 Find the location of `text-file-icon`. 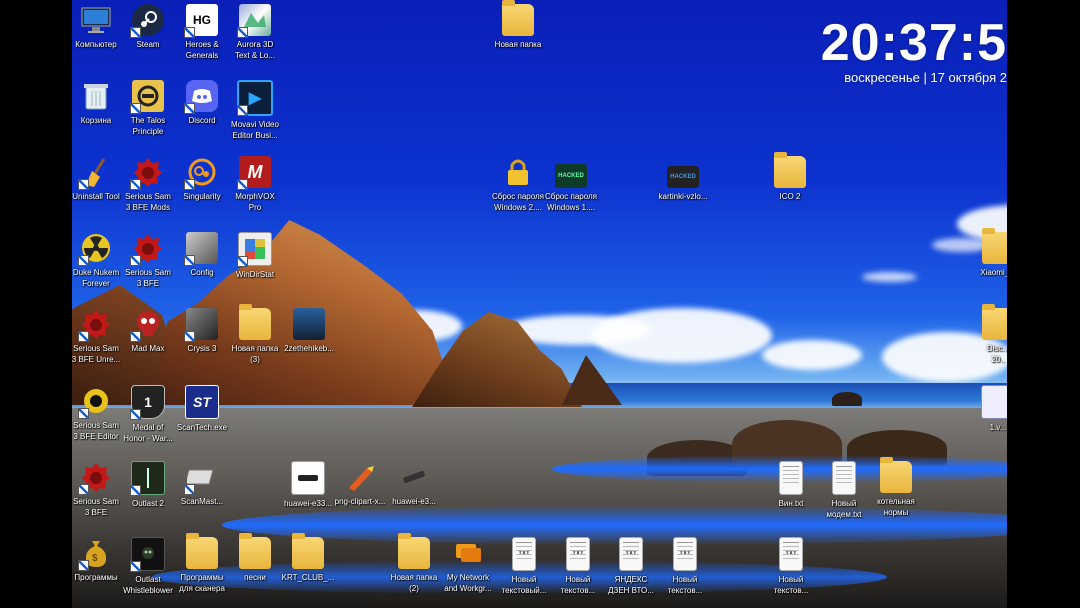

text-file-icon is located at coordinates (791, 478).